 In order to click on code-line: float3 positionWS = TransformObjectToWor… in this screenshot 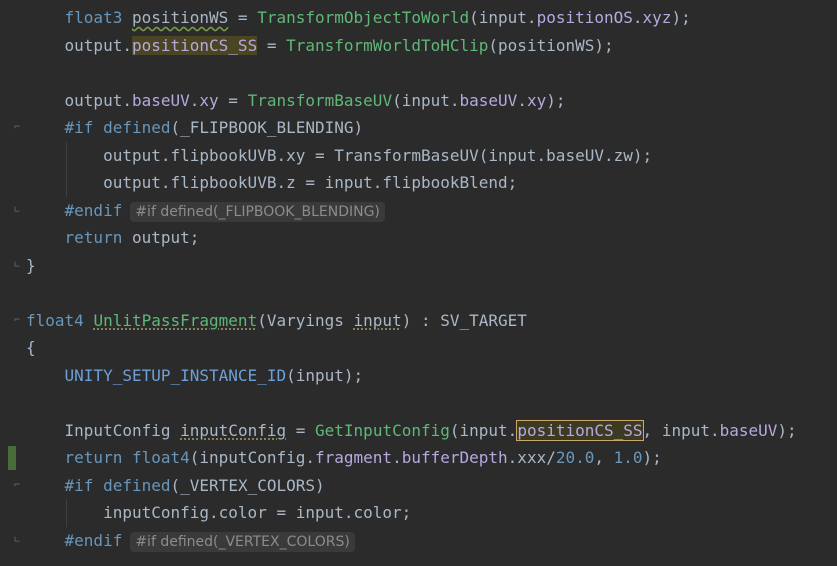, I will do `click(418, 18)`.